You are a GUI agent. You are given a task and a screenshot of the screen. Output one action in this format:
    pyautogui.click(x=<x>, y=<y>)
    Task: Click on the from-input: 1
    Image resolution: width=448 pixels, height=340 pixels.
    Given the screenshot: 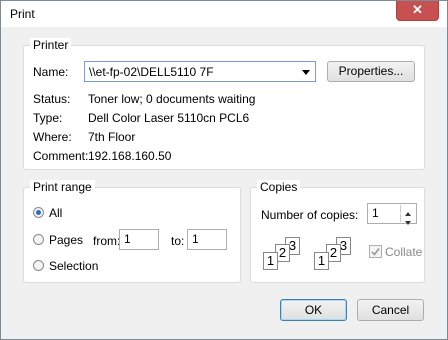 What is the action you would take?
    pyautogui.click(x=139, y=239)
    